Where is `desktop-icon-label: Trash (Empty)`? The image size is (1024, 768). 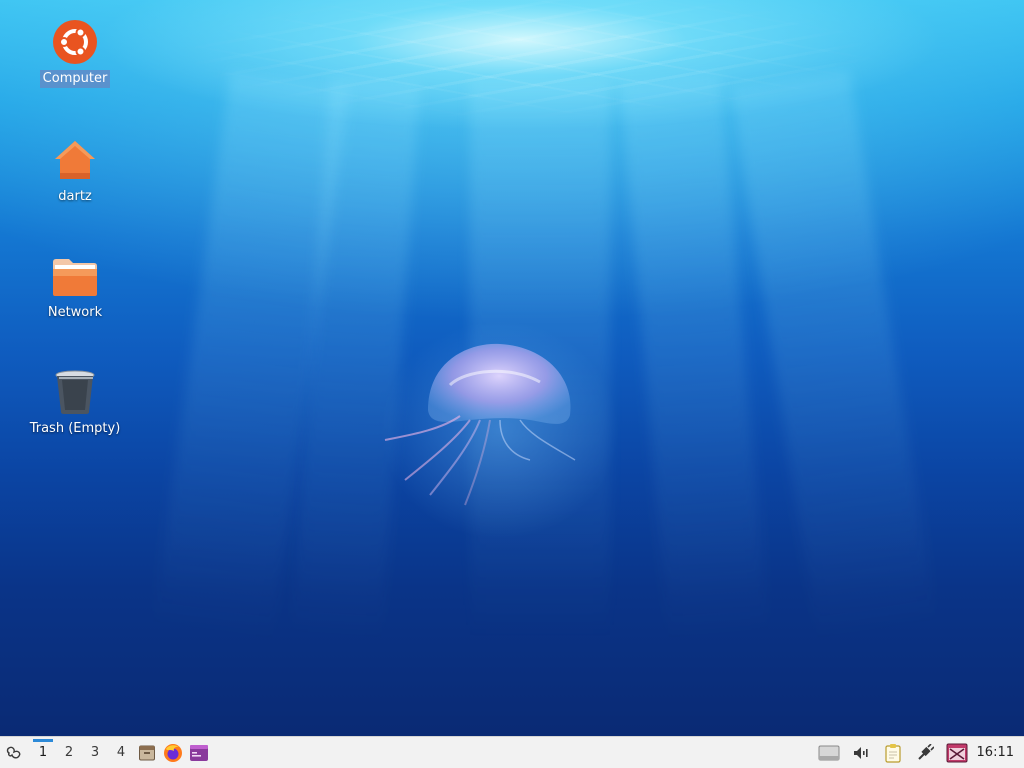 desktop-icon-label: Trash (Empty) is located at coordinates (75, 428).